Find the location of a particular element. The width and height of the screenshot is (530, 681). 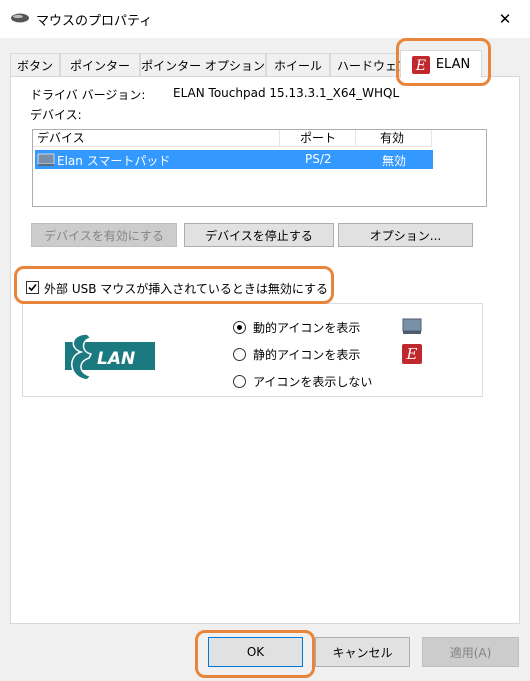

device-row: Elan スマートパッド PS/2 無効 is located at coordinates (234, 159).